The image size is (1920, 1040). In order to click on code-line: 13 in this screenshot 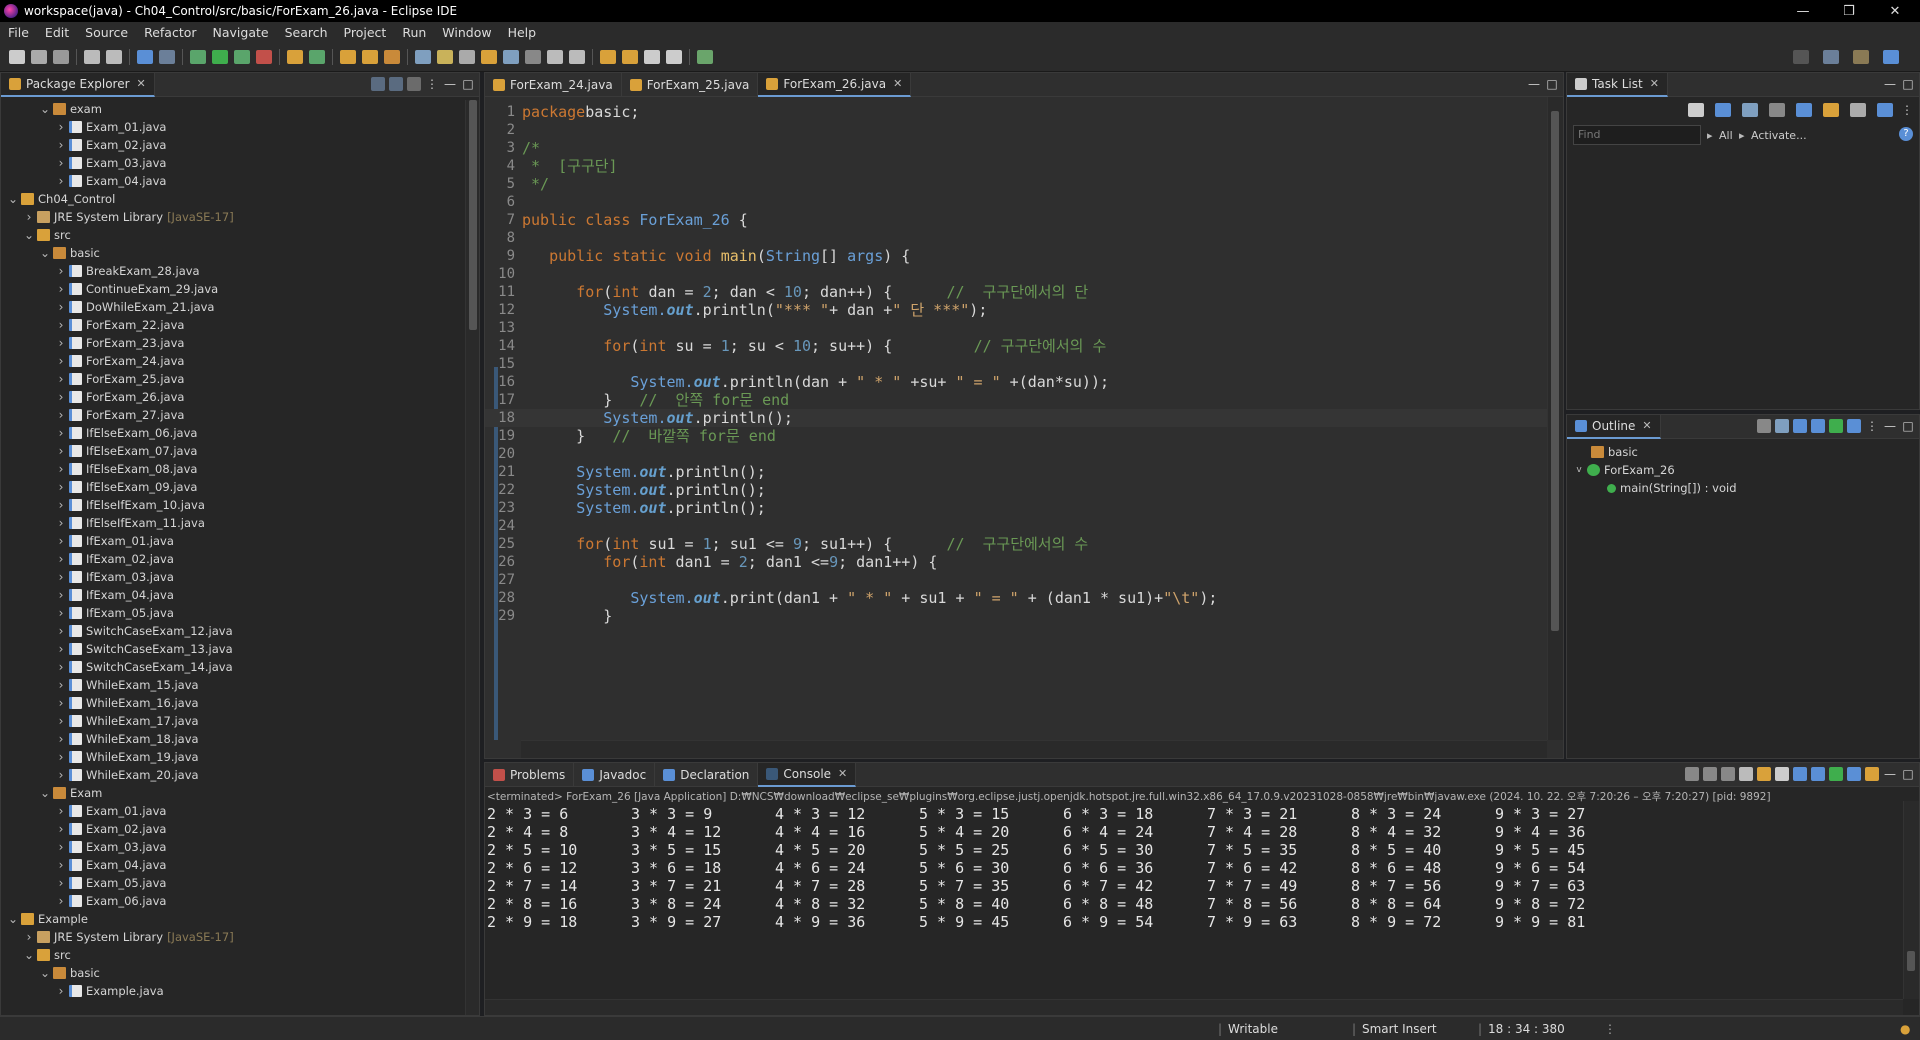, I will do `click(1016, 328)`.